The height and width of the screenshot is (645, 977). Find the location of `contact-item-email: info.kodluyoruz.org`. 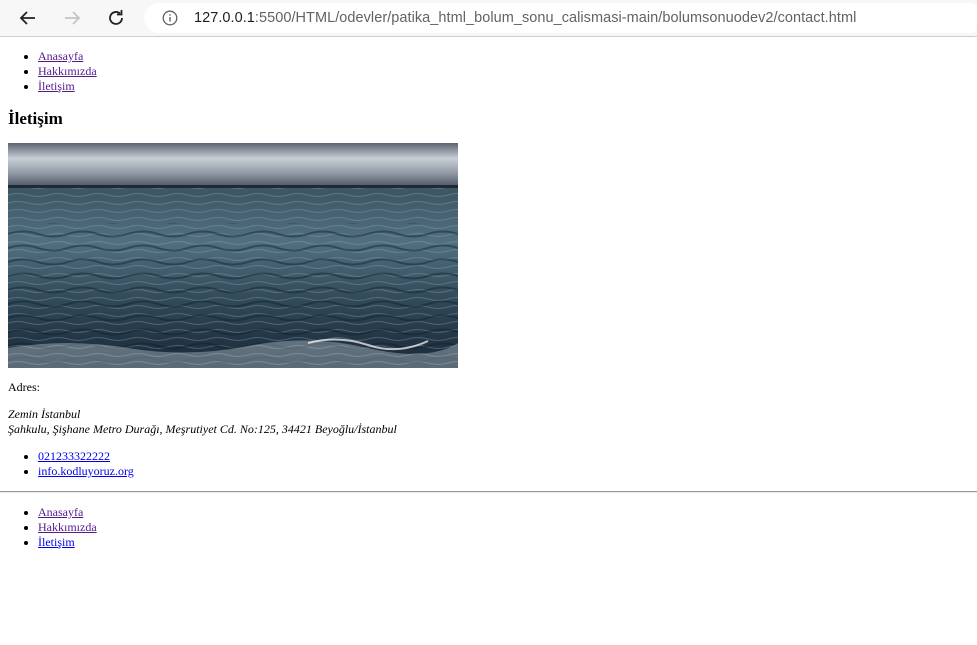

contact-item-email: info.kodluyoruz.org is located at coordinates (503, 471).